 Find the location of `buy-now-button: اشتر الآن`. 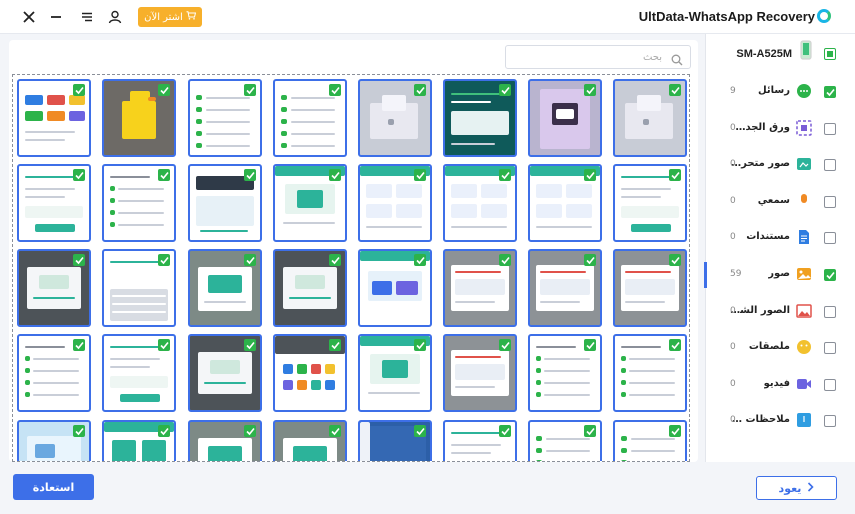

buy-now-button: اشتر الآن is located at coordinates (170, 17).